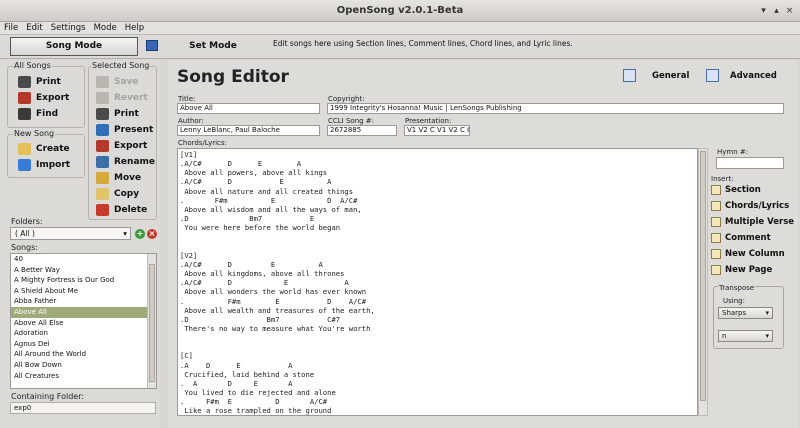 This screenshot has width=800, height=428. Describe the element at coordinates (25, 233) in the screenshot. I see `folders-value: ( All )` at that location.